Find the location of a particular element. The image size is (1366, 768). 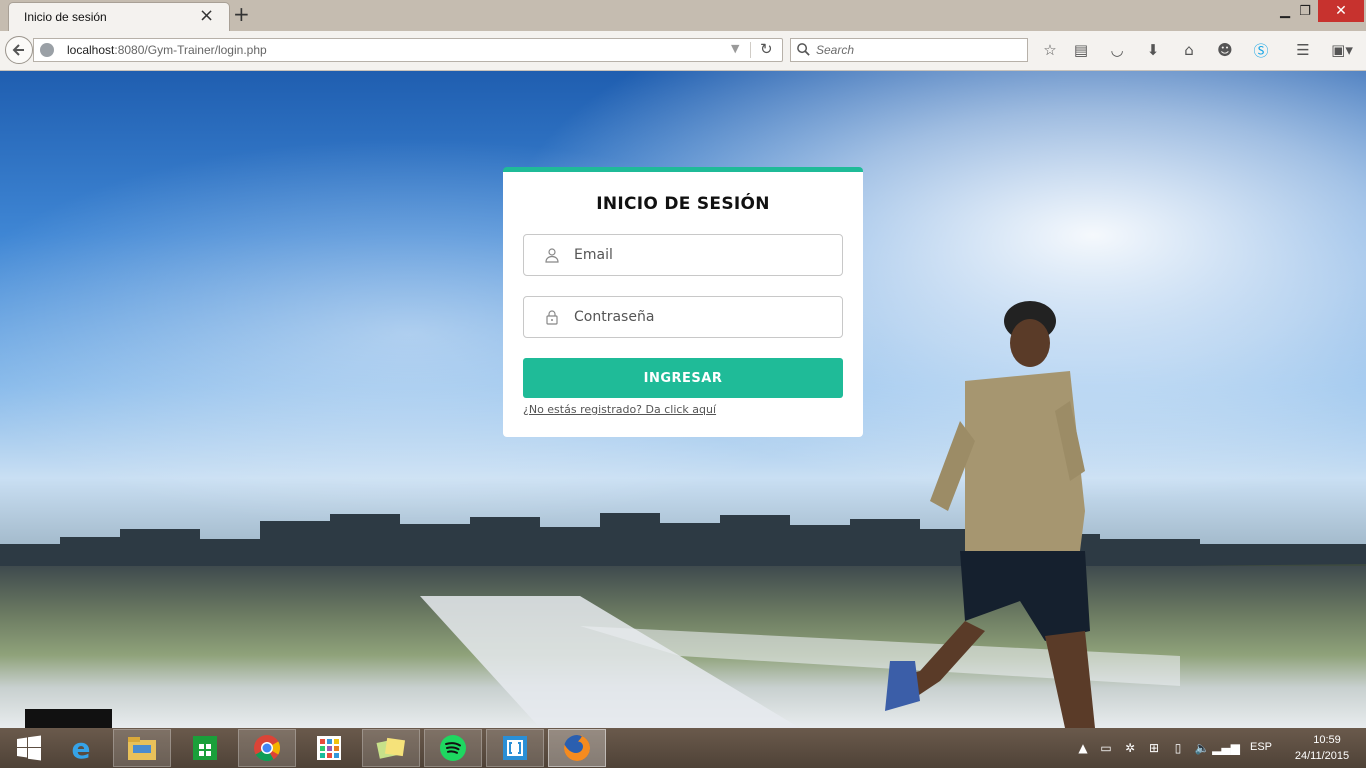

bookmark-star-icon: ☆ is located at coordinates (1050, 50).